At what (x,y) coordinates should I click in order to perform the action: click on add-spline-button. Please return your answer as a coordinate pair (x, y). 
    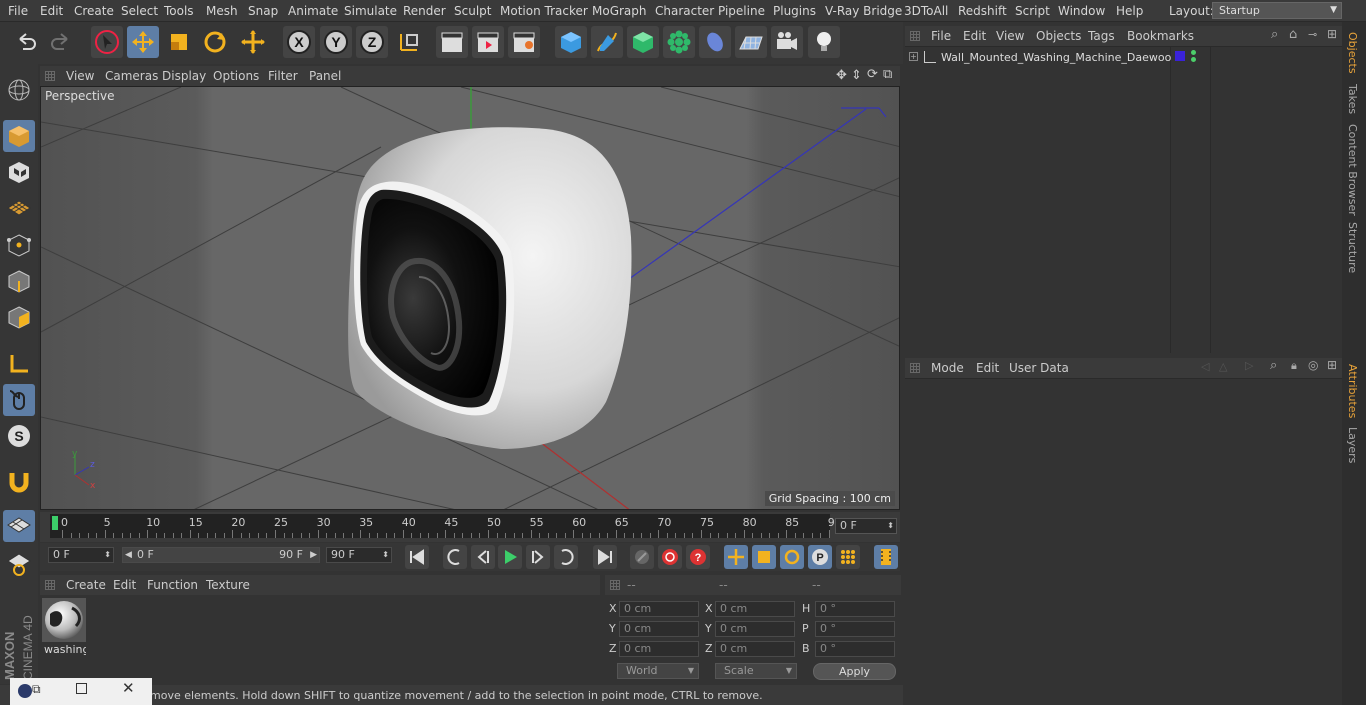
    Looking at the image, I should click on (607, 42).